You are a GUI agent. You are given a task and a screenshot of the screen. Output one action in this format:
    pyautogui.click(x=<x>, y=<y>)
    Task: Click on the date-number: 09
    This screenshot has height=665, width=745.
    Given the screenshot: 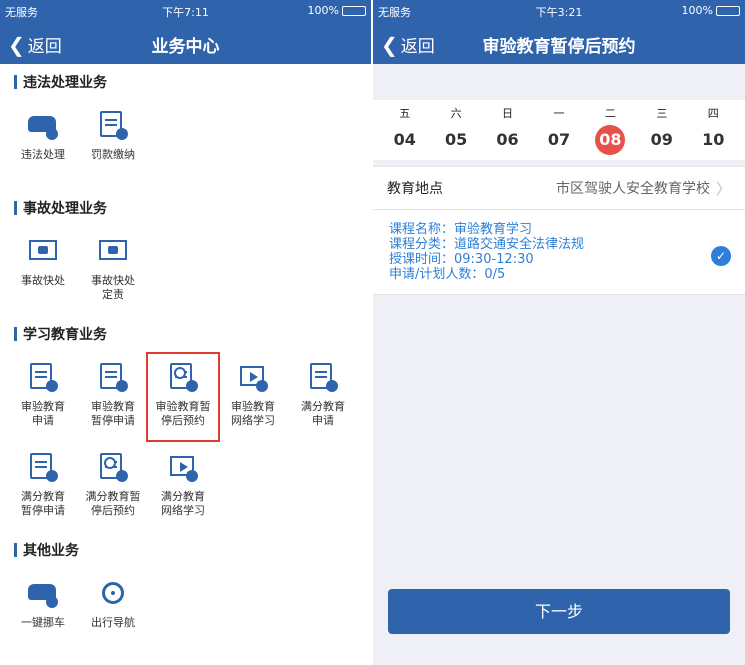 What is the action you would take?
    pyautogui.click(x=661, y=139)
    